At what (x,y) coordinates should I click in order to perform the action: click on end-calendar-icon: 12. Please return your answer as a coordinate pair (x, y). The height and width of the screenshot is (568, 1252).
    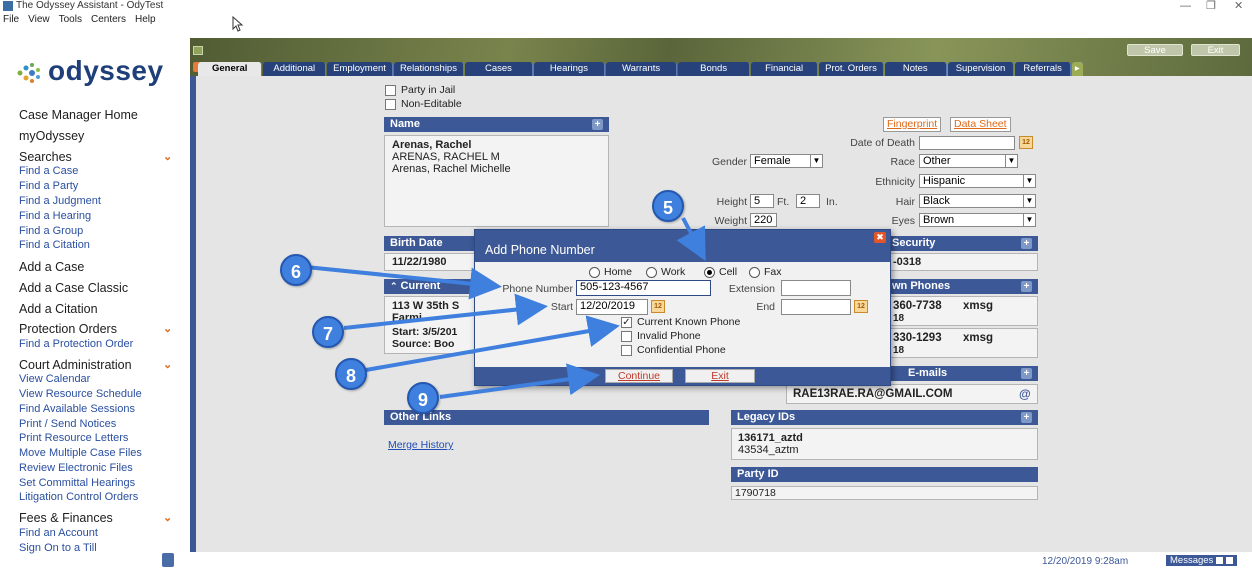
    Looking at the image, I should click on (861, 306).